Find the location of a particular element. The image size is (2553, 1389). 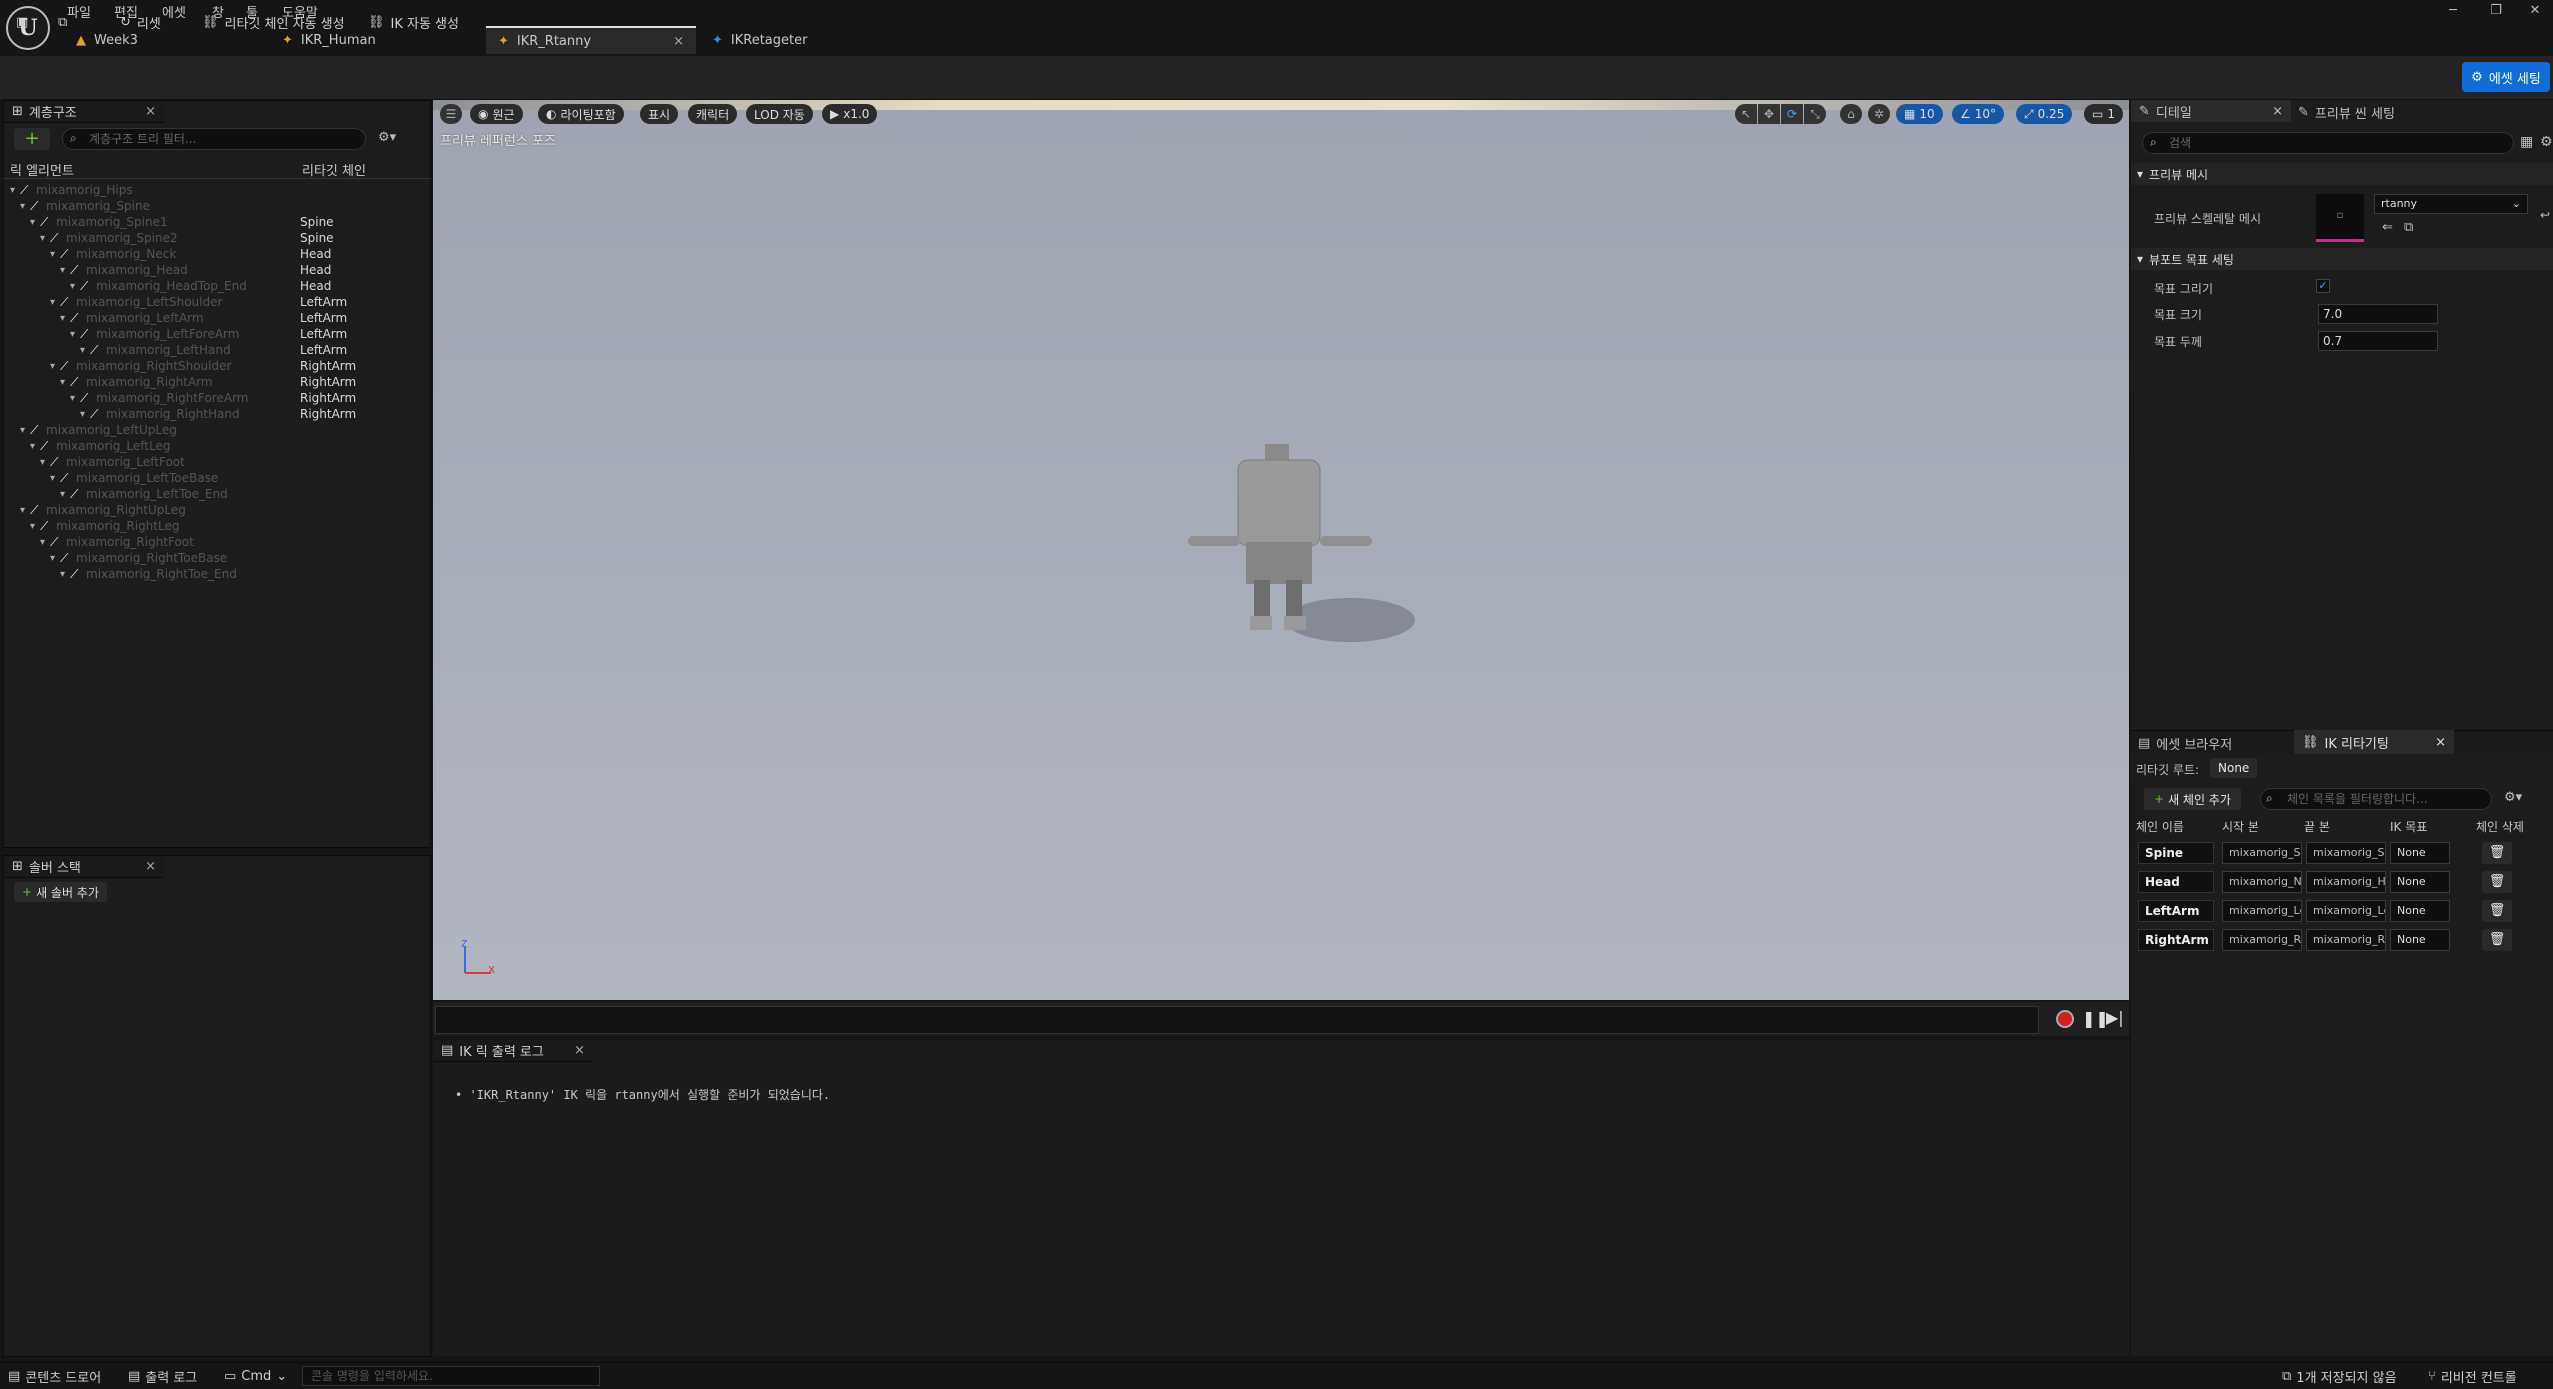

tree-row: ▾ ⟋ mixamorig_Head is located at coordinates (124, 270).